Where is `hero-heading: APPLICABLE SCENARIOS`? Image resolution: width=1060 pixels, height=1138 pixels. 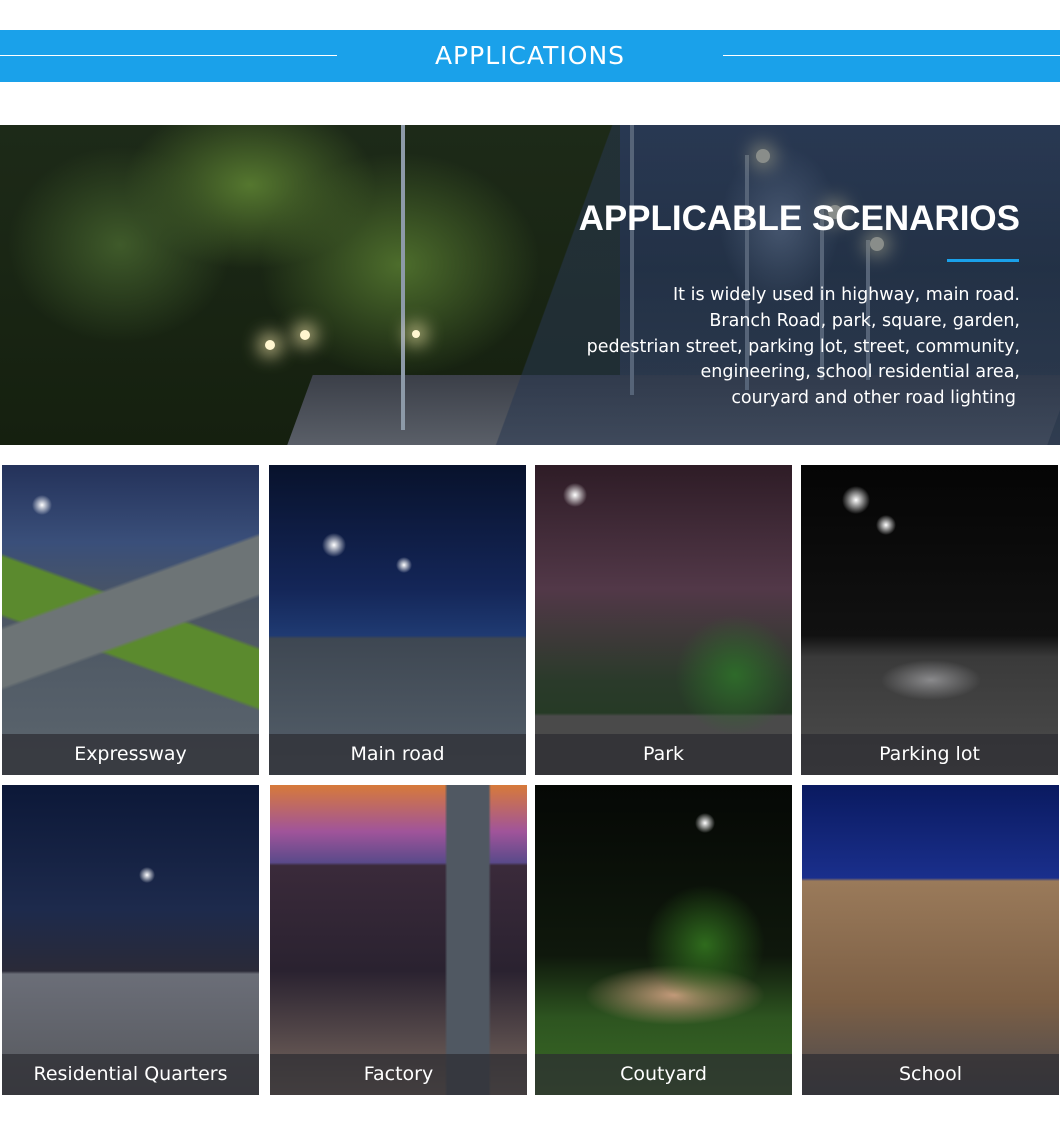 hero-heading: APPLICABLE SCENARIOS is located at coordinates (799, 218).